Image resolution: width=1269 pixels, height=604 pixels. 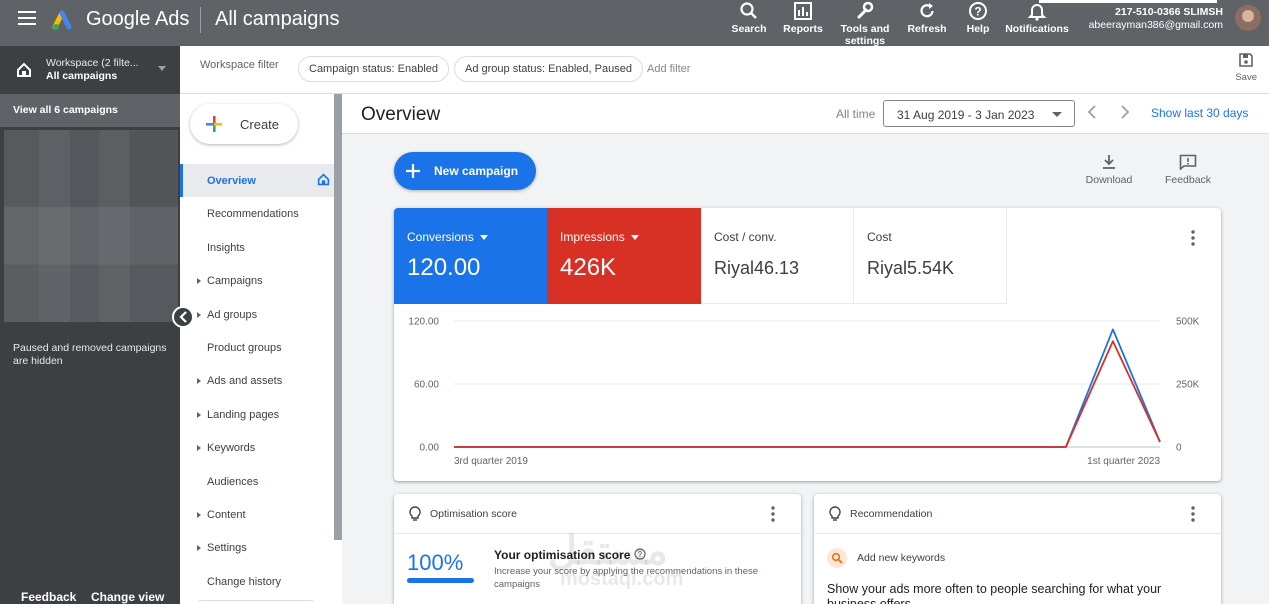 What do you see at coordinates (807, 394) in the screenshot?
I see `series-line-impressions` at bounding box center [807, 394].